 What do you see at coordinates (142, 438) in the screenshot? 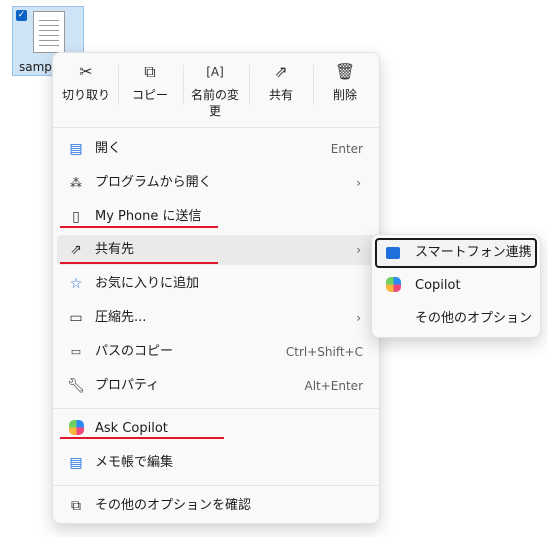
I see `annotation-underline-ask-copilot` at bounding box center [142, 438].